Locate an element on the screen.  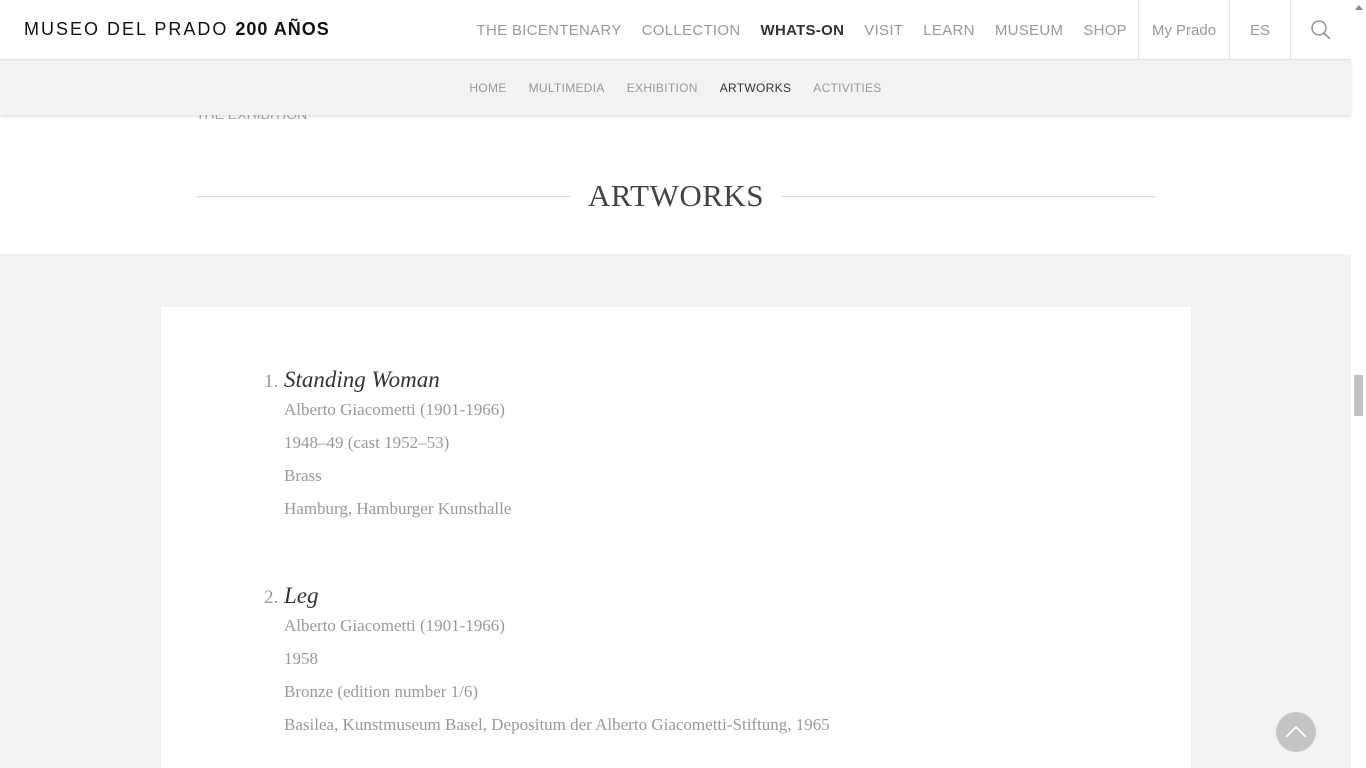
artwork-medium: Brass is located at coordinates (303, 475).